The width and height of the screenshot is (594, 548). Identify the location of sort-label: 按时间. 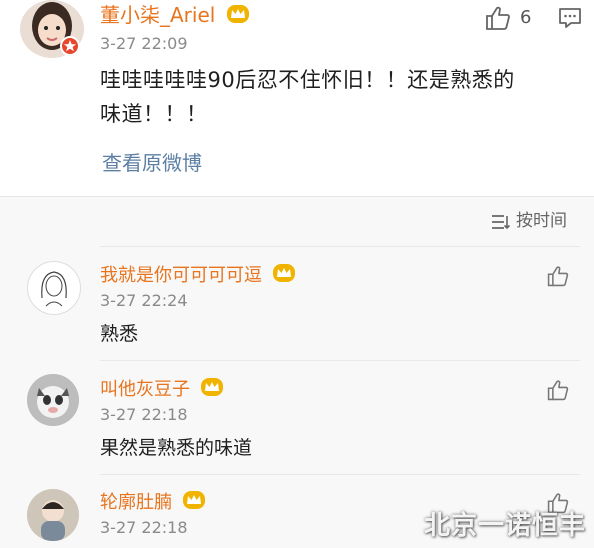
(541, 221).